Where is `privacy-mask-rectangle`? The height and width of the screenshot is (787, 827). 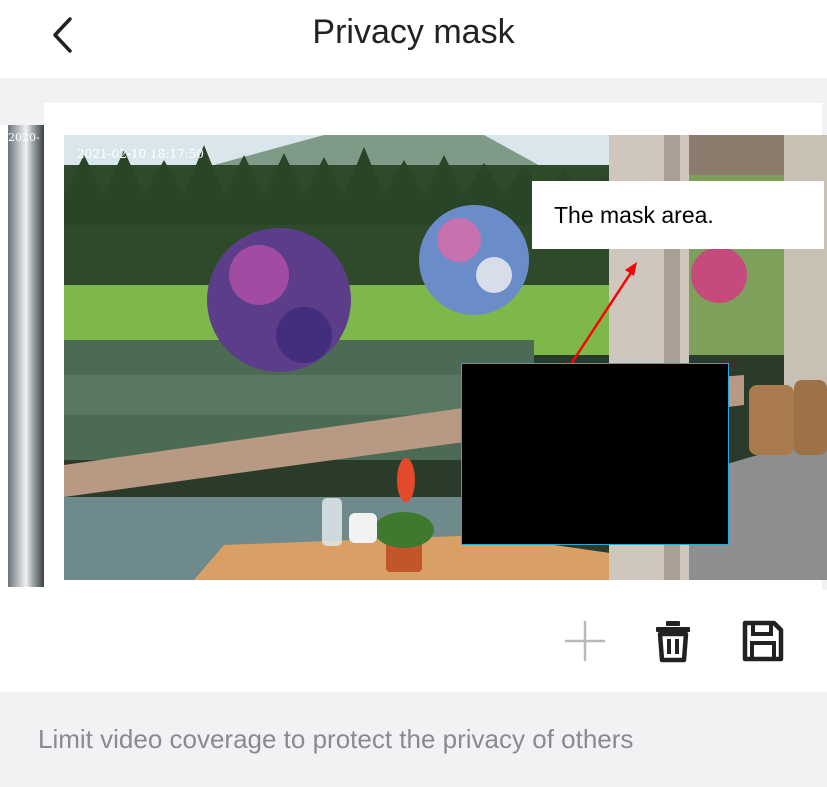
privacy-mask-rectangle is located at coordinates (595, 454).